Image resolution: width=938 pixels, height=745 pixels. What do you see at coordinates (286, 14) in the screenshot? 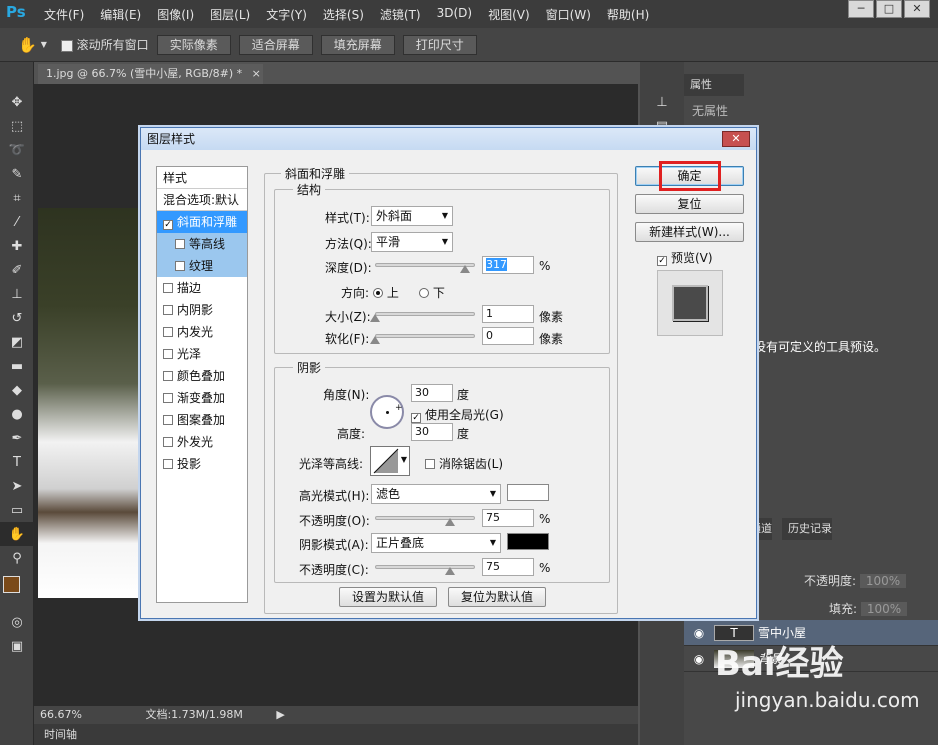
I see `menu-item: 文字(Y)` at bounding box center [286, 14].